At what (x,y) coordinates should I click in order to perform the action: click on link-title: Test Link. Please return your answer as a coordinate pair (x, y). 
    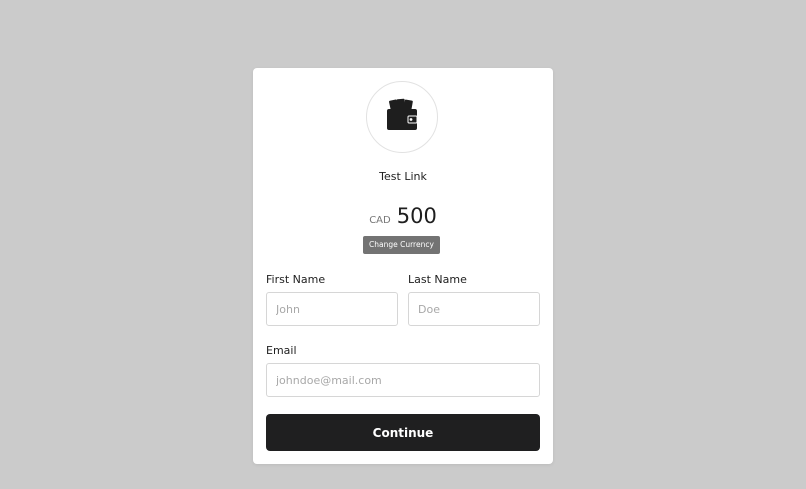
    Looking at the image, I should click on (403, 176).